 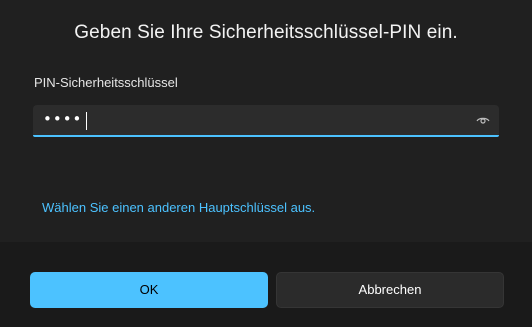 What do you see at coordinates (483, 120) in the screenshot?
I see `eye-icon` at bounding box center [483, 120].